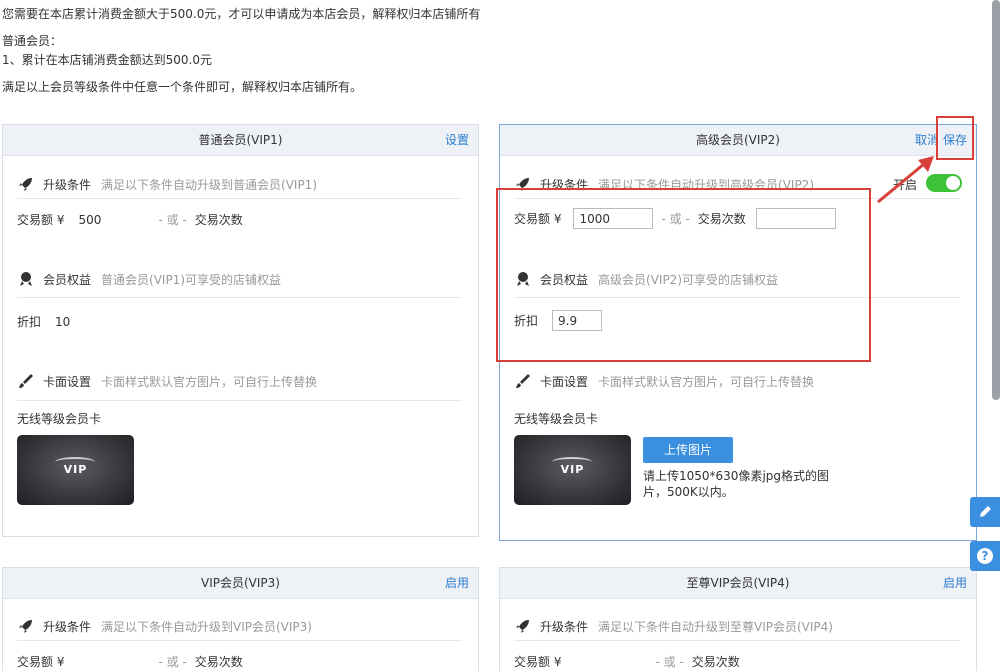 This screenshot has height=671, width=1000. I want to click on vip4-upgrade-row: 升级条件 满足以下条件自动升级到至尊VIP会员(VIP4), so click(673, 626).